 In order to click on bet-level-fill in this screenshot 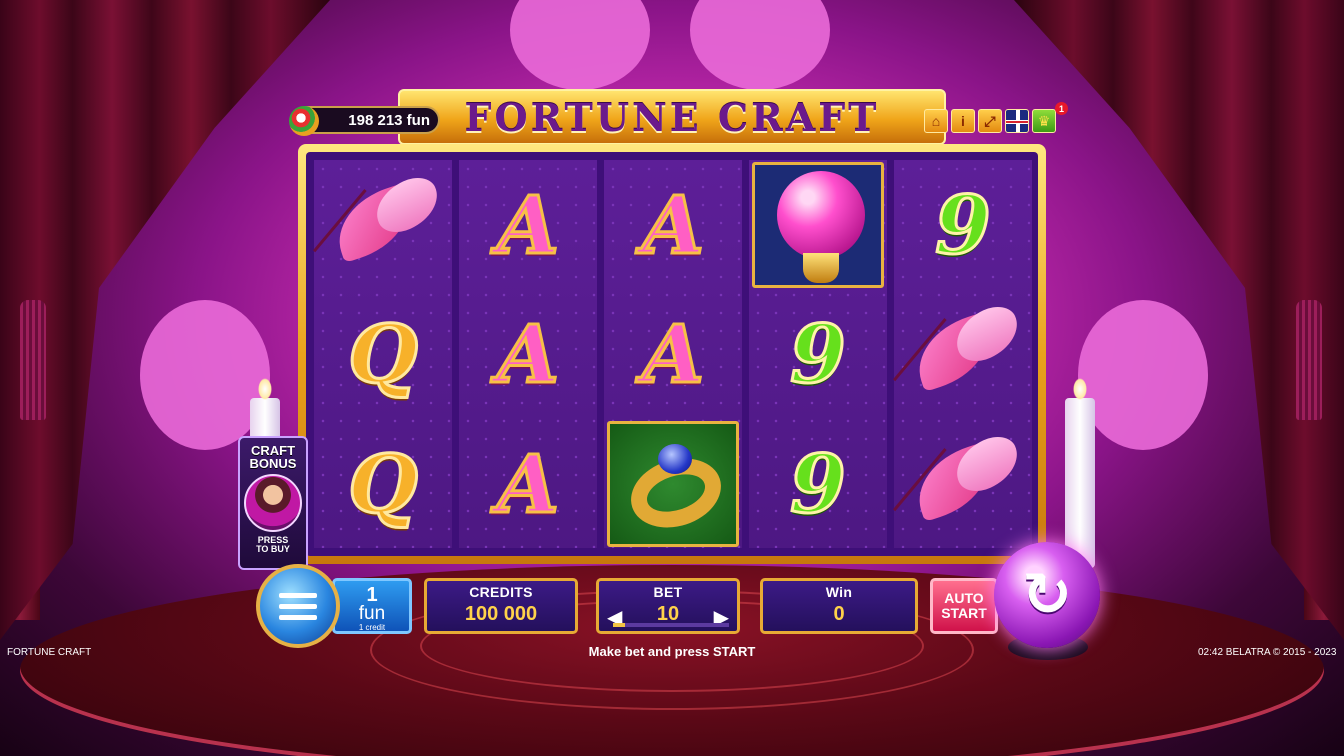, I will do `click(619, 625)`.